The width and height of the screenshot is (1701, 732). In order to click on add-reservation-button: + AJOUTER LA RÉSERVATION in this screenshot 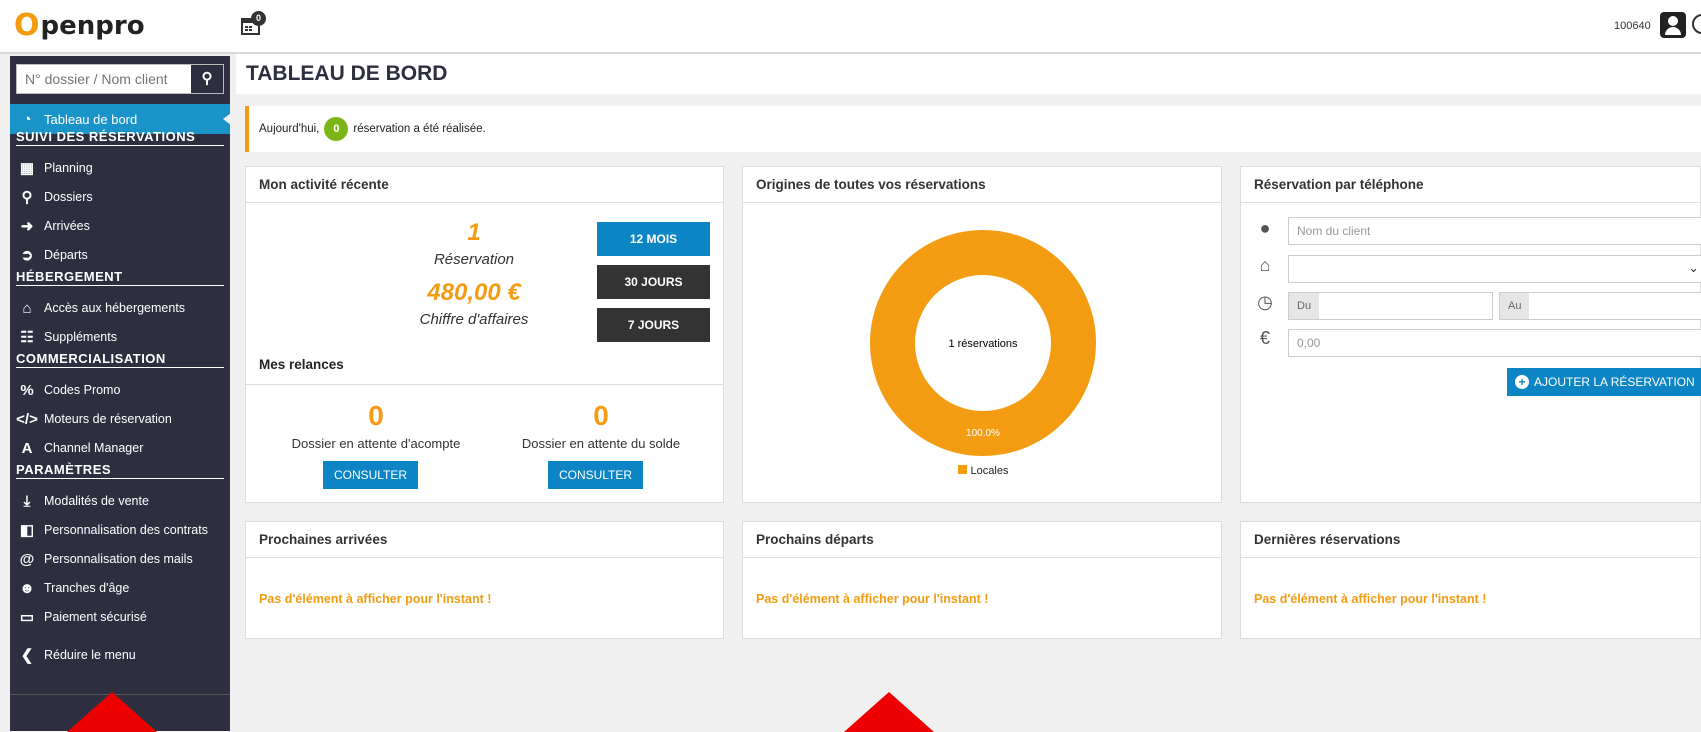, I will do `click(1604, 382)`.